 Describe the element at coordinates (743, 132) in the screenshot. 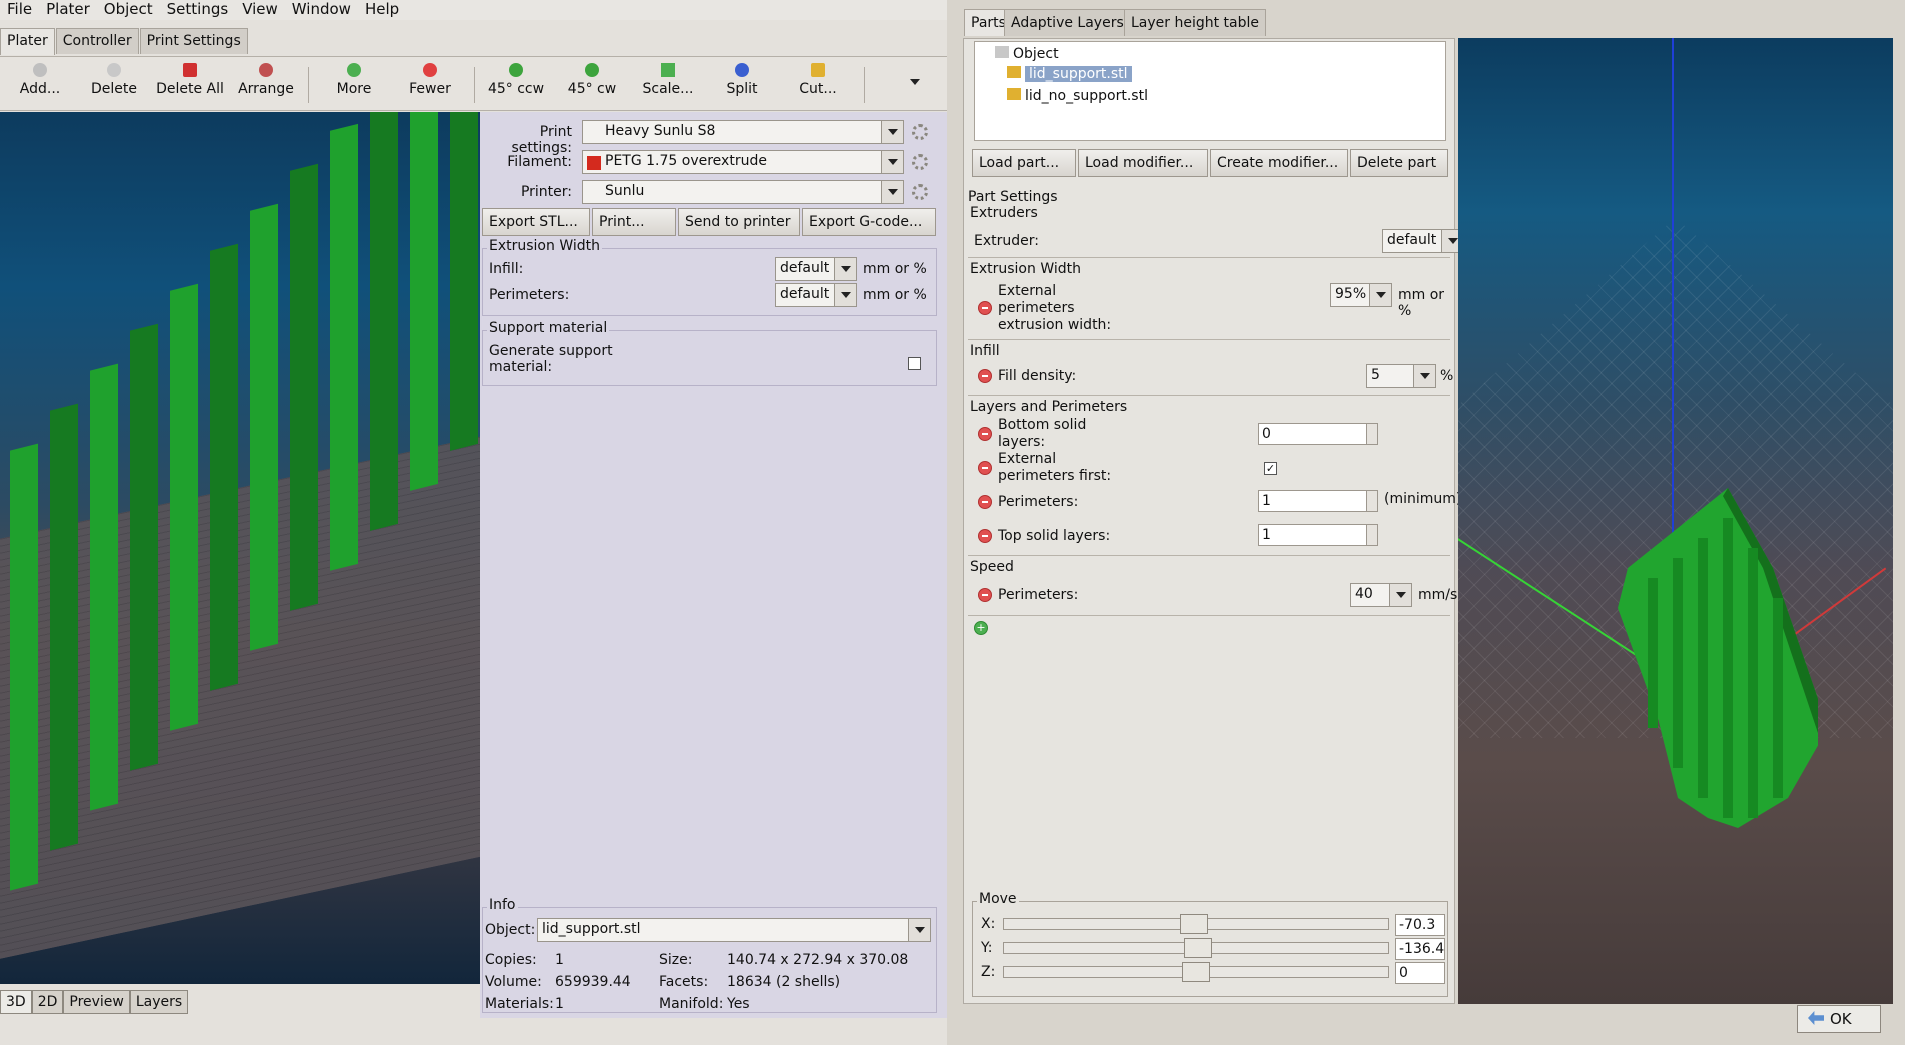

I see `print-settings-select: Heavy Sunlu S8` at that location.